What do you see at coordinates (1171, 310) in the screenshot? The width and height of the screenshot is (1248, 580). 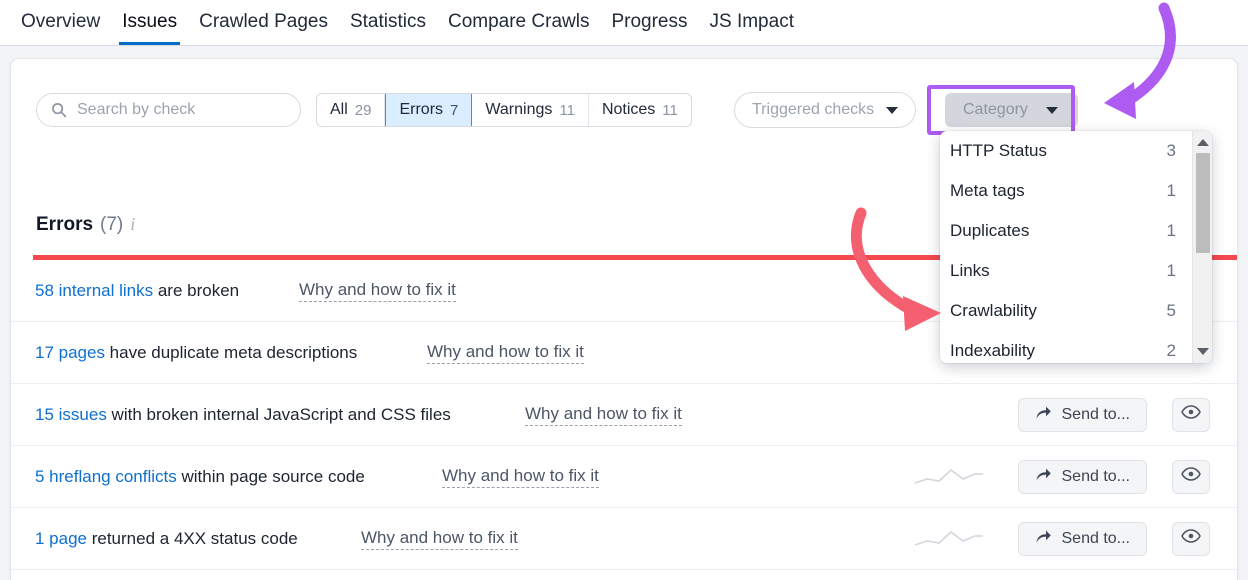 I see `category-option-count: 5` at bounding box center [1171, 310].